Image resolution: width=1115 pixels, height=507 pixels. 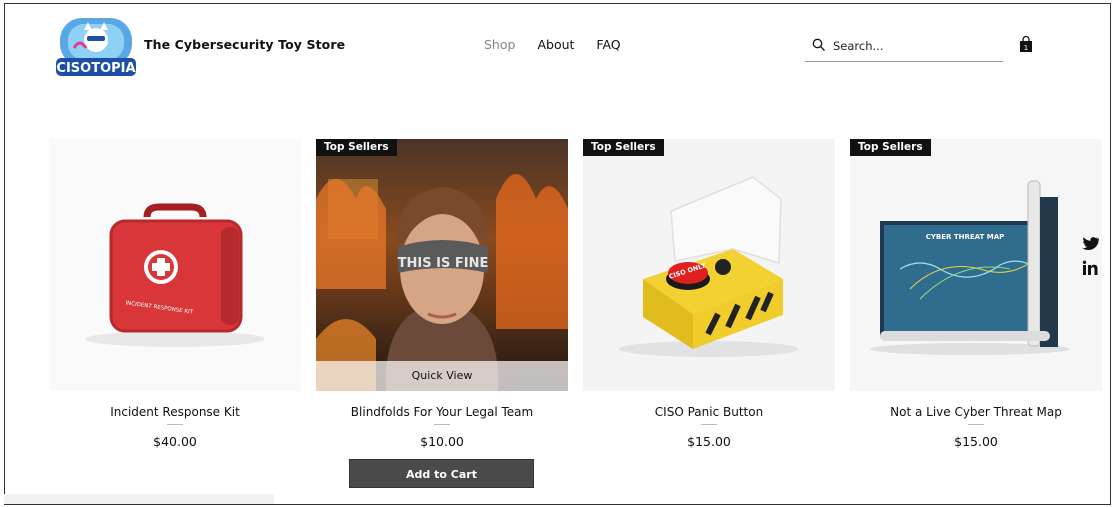 What do you see at coordinates (175, 412) in the screenshot?
I see `product-name: Incident Response Kit` at bounding box center [175, 412].